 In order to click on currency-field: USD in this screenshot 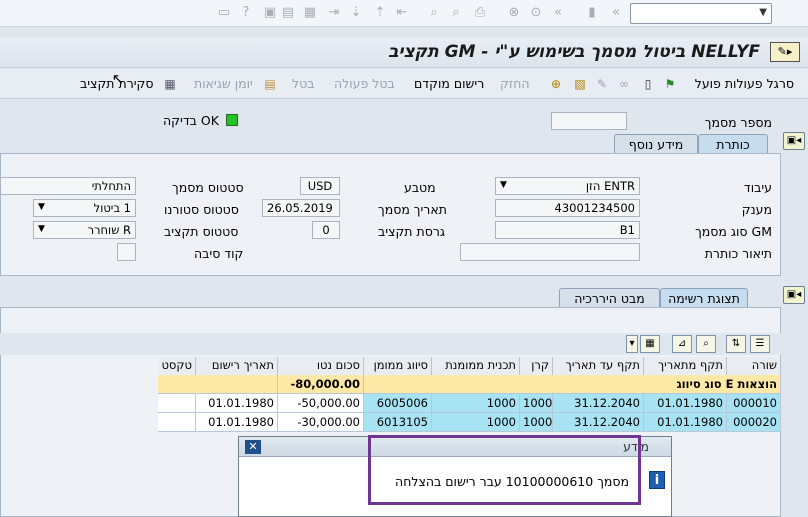, I will do `click(320, 186)`.